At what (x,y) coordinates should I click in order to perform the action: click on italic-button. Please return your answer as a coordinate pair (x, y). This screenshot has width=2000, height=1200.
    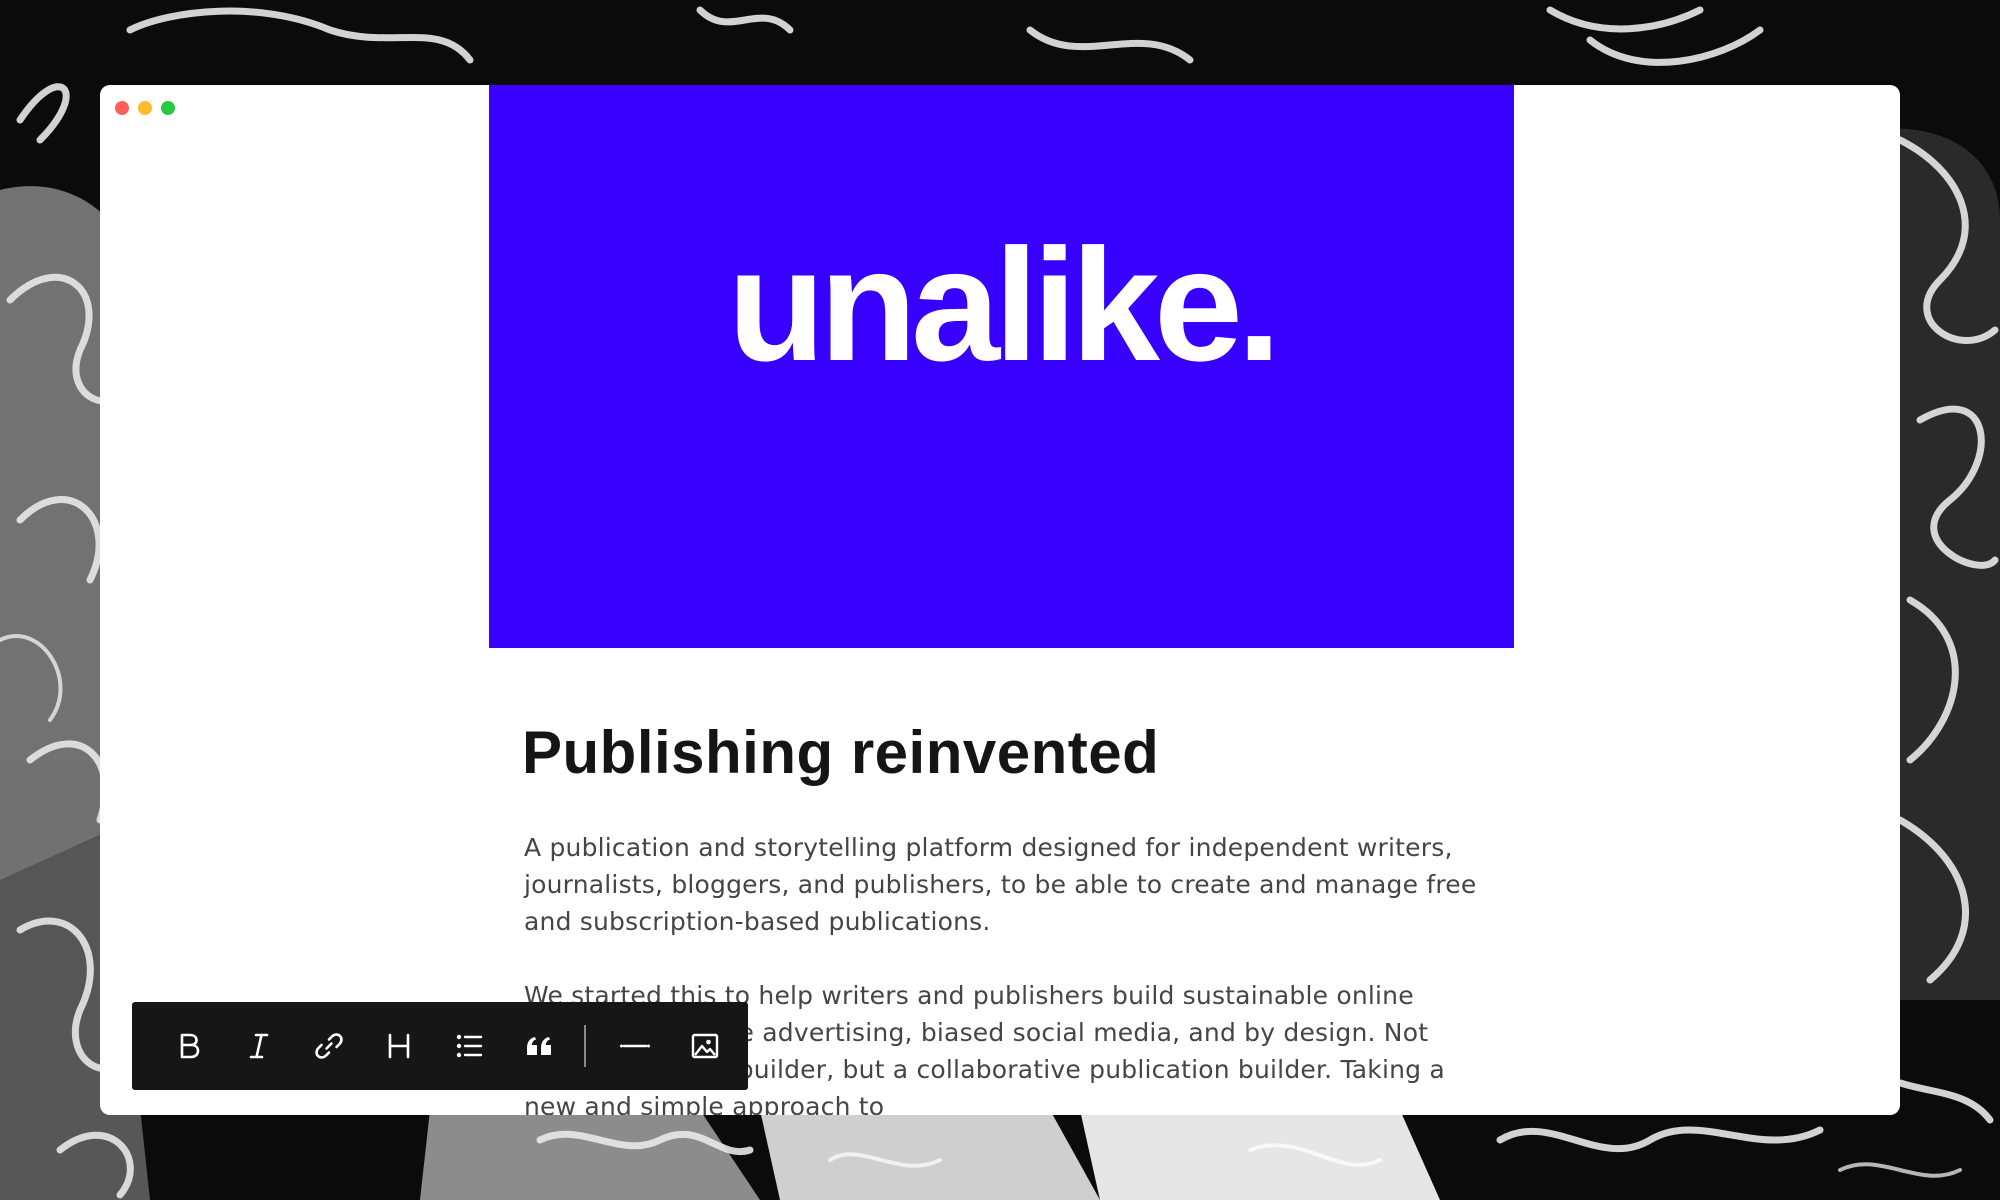
    Looking at the image, I should click on (259, 1046).